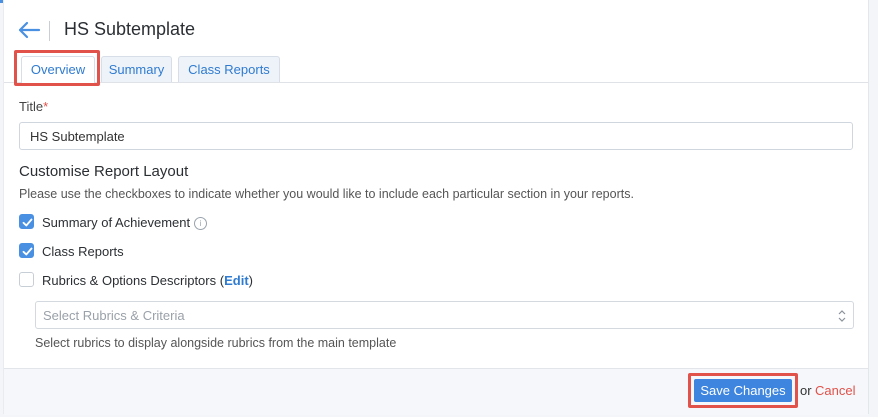 This screenshot has height=417, width=878. Describe the element at coordinates (83, 251) in the screenshot. I see `class-reports-label: Class Reports` at that location.